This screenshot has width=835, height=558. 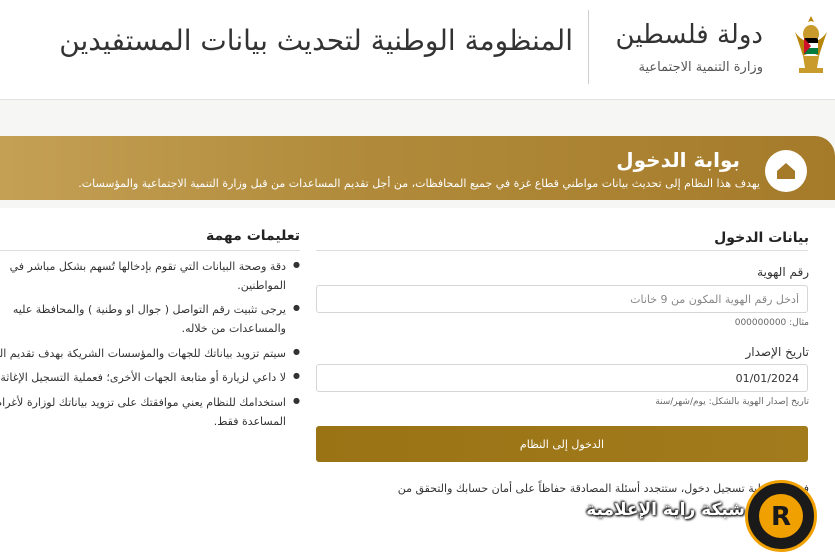 What do you see at coordinates (732, 402) in the screenshot?
I see `issue-date-hint: تاريخ إصدار الهوية بالشكل: يوم/شهر/سنة` at bounding box center [732, 402].